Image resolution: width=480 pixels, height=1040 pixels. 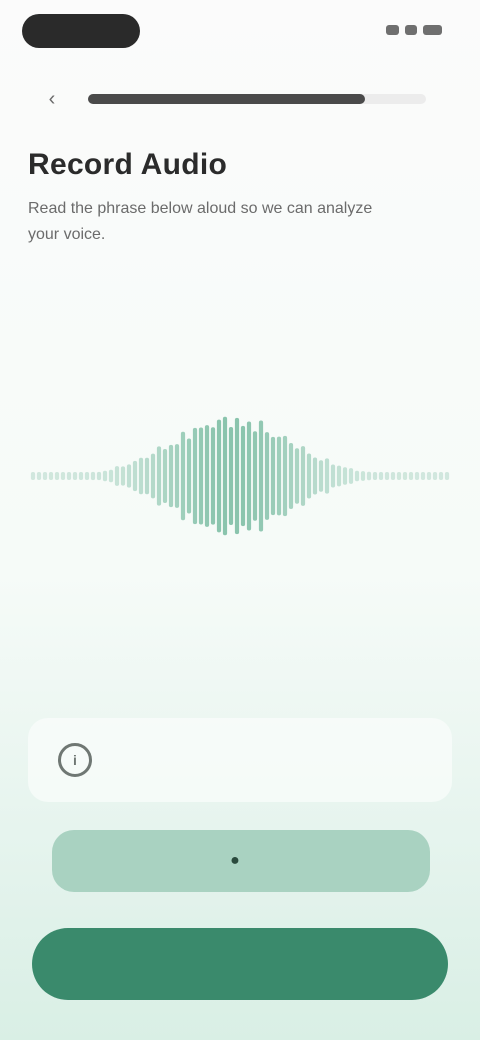 I want to click on progress-fill, so click(x=227, y=99).